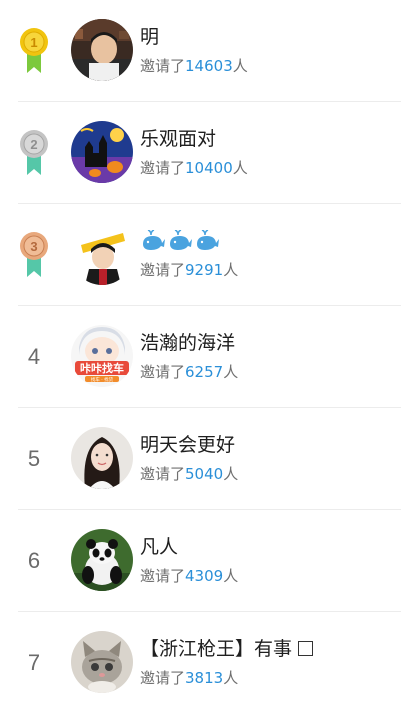 The width and height of the screenshot is (401, 714). I want to click on svg-text: 1, so click(33, 42).